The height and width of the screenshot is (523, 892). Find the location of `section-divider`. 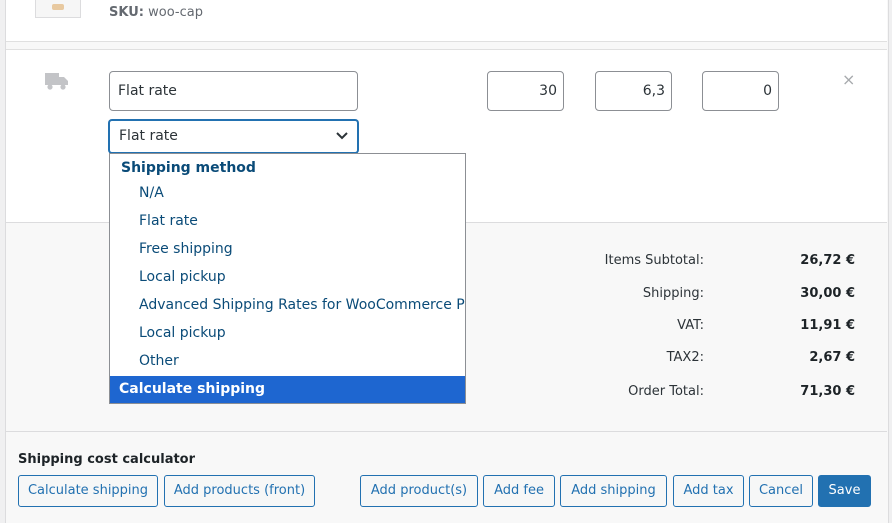

section-divider is located at coordinates (446, 431).